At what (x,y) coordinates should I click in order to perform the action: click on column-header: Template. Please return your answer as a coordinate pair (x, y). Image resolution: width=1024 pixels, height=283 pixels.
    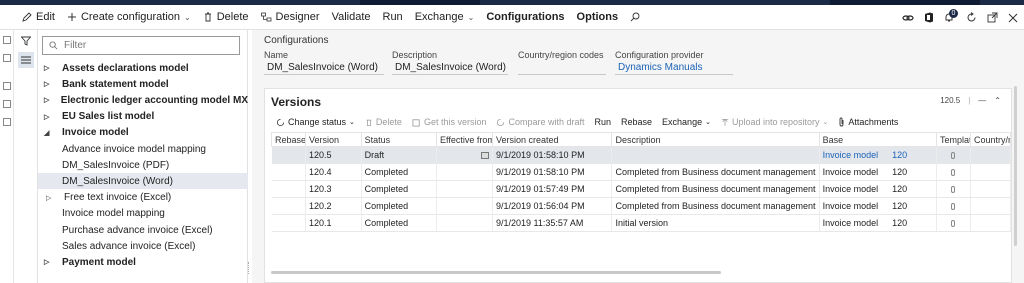
    Looking at the image, I should click on (953, 139).